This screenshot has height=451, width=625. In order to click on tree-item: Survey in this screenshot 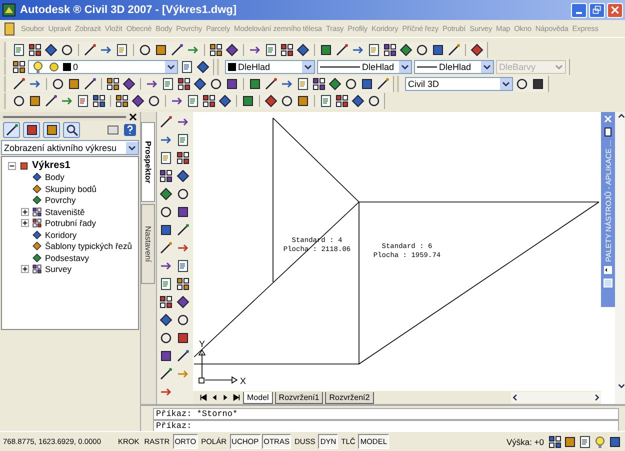, I will do `click(58, 269)`.